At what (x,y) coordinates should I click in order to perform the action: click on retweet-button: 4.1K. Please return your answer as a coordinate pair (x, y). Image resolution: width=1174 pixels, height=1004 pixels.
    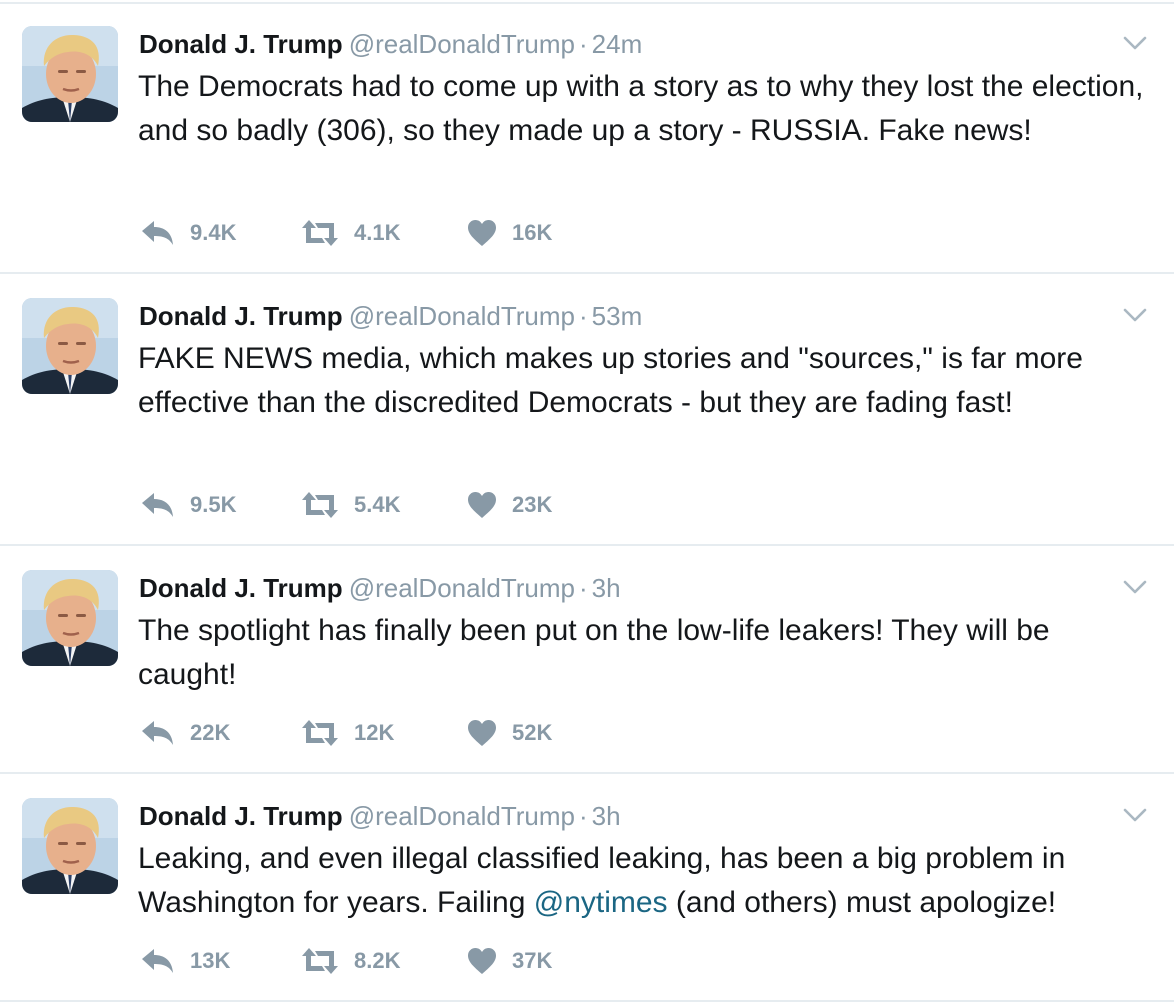
    Looking at the image, I should click on (350, 233).